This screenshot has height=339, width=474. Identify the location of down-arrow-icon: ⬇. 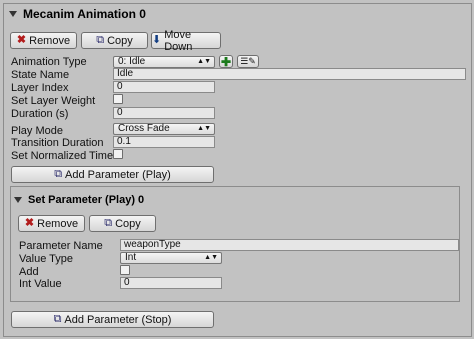
(157, 40).